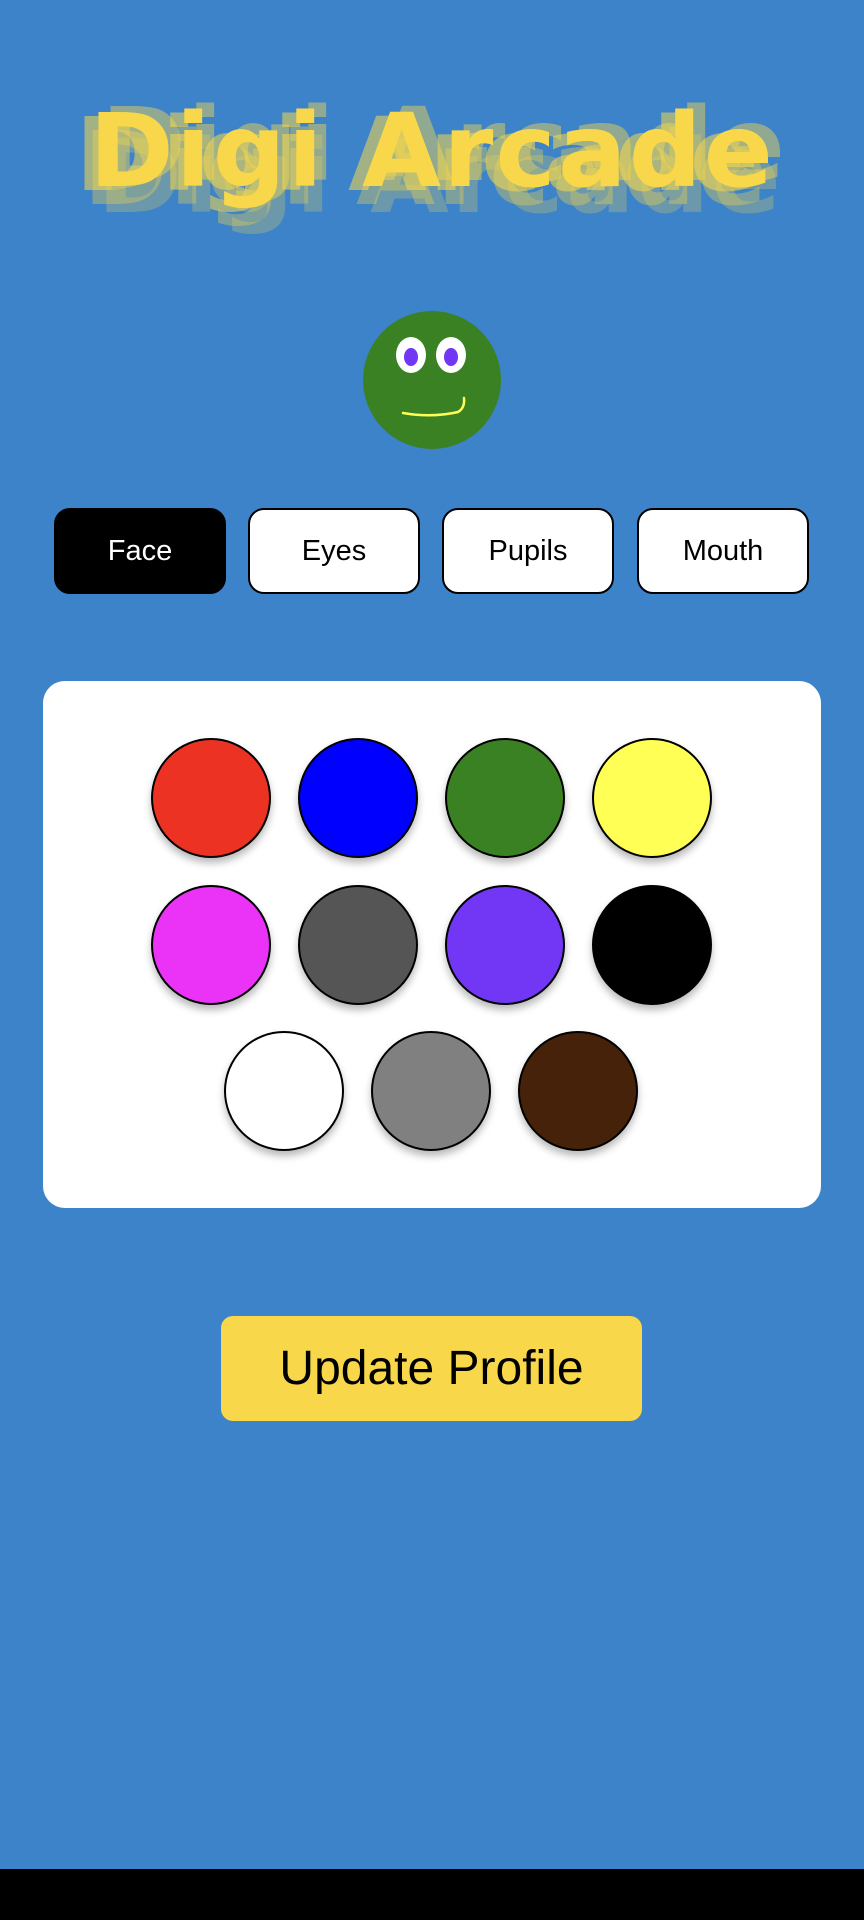 The height and width of the screenshot is (1920, 864). What do you see at coordinates (358, 798) in the screenshot?
I see `color-swatch-blue` at bounding box center [358, 798].